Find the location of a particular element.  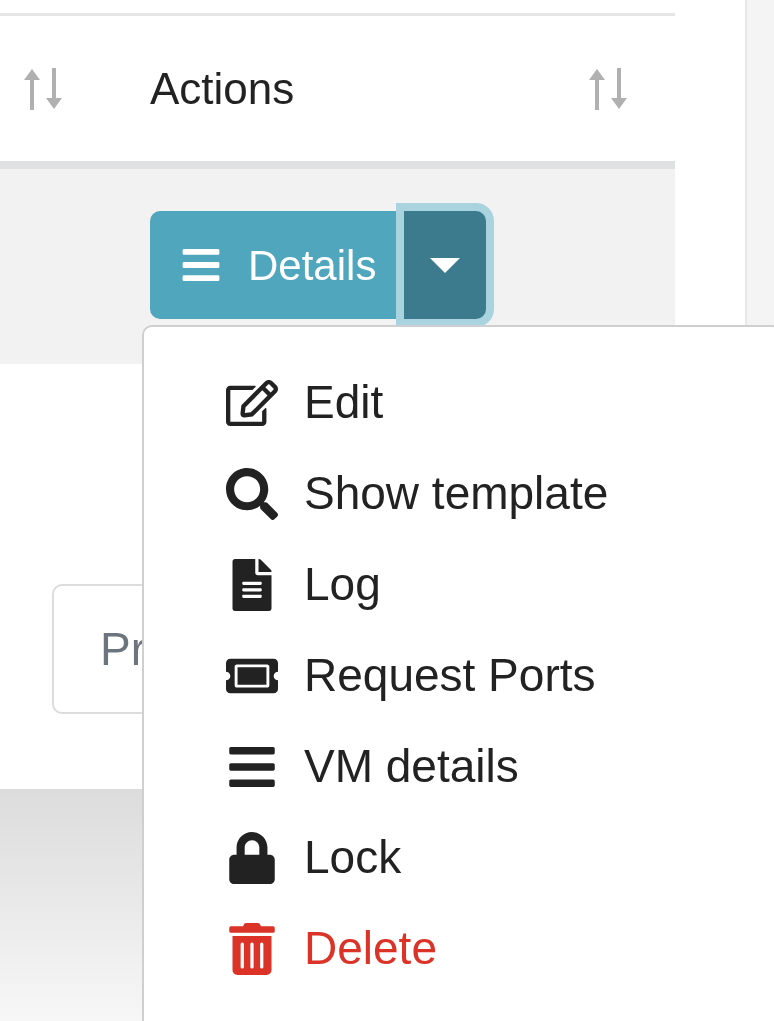

search-icon is located at coordinates (252, 493).